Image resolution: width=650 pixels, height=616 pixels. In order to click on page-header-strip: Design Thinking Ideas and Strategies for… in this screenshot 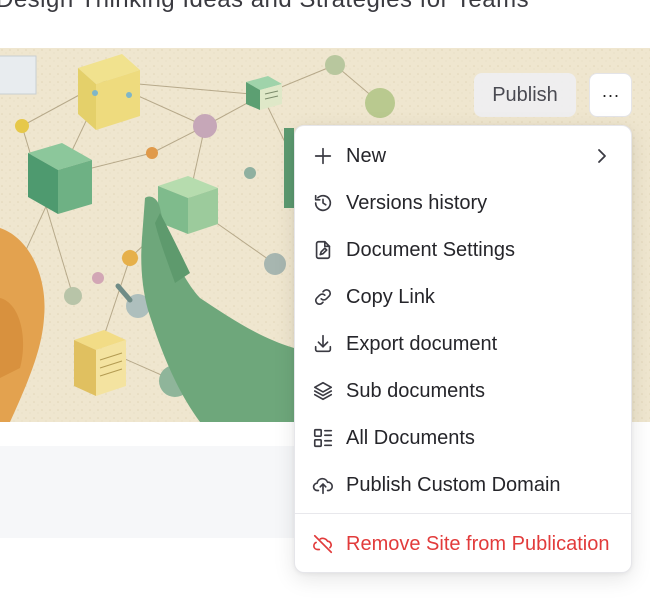, I will do `click(325, 24)`.